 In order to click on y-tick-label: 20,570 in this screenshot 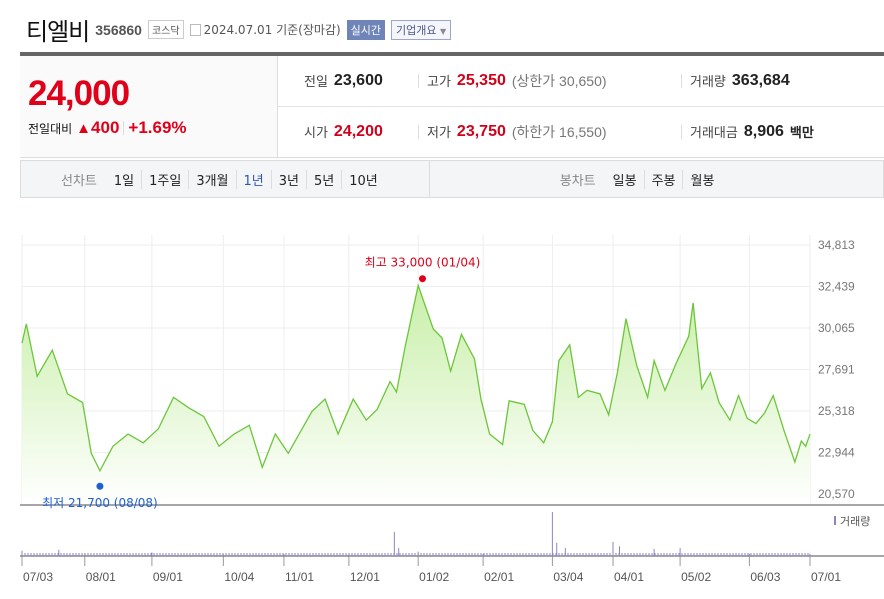, I will do `click(836, 494)`.